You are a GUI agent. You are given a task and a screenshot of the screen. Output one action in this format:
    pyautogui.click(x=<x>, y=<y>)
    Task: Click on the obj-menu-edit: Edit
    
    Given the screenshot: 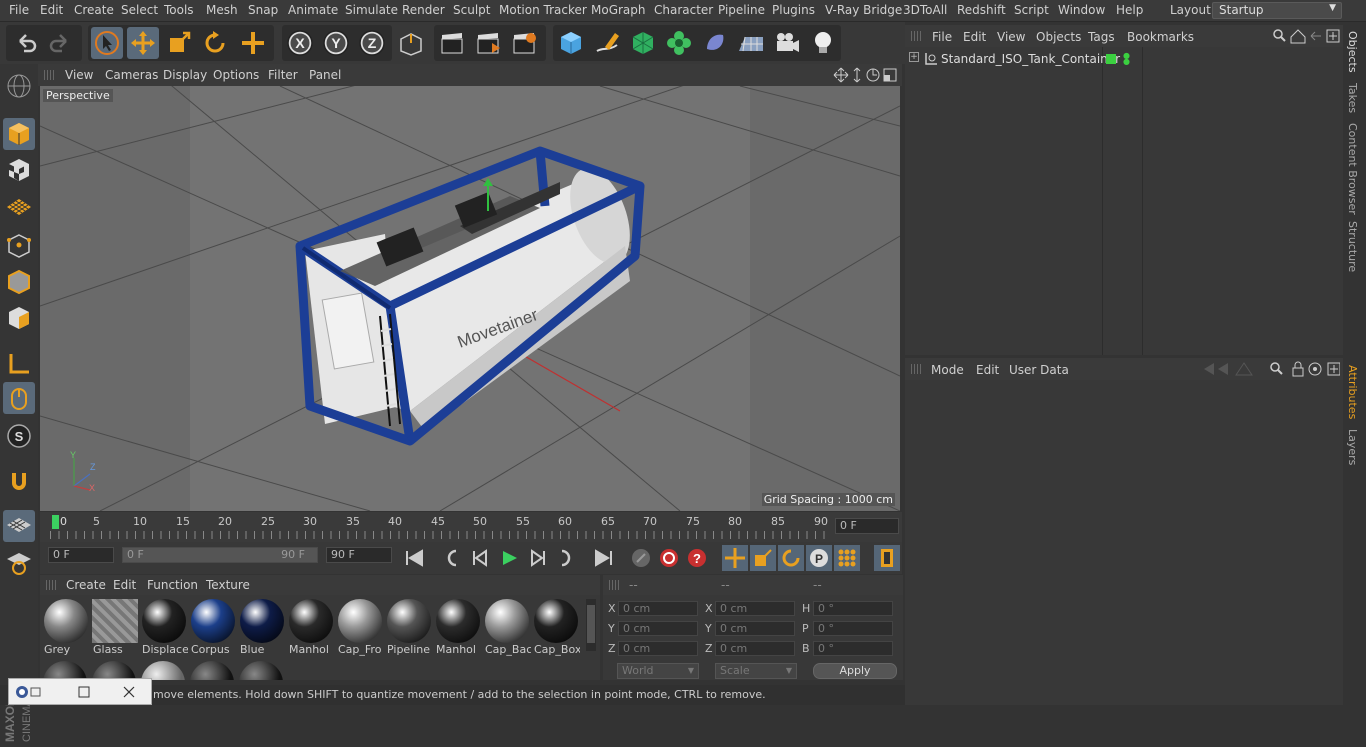 What is the action you would take?
    pyautogui.click(x=974, y=37)
    